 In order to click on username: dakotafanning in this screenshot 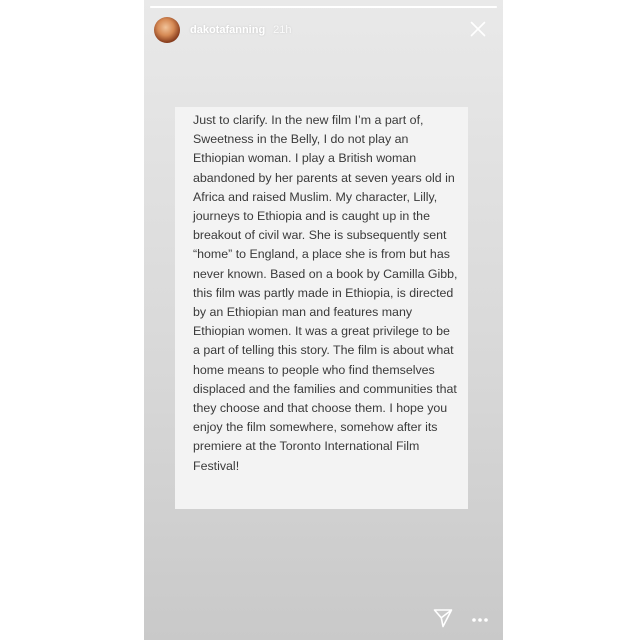, I will do `click(227, 30)`.